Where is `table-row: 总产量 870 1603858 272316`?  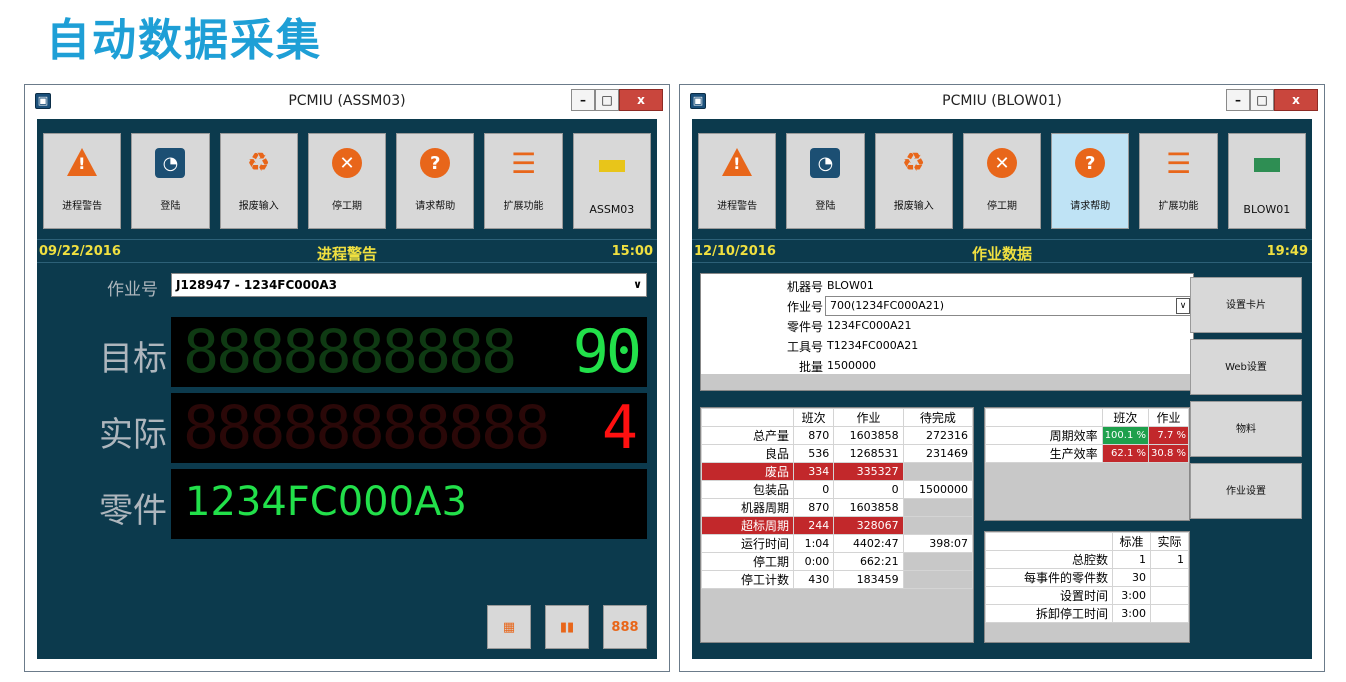
table-row: 总产量 870 1603858 272316 is located at coordinates (837, 435).